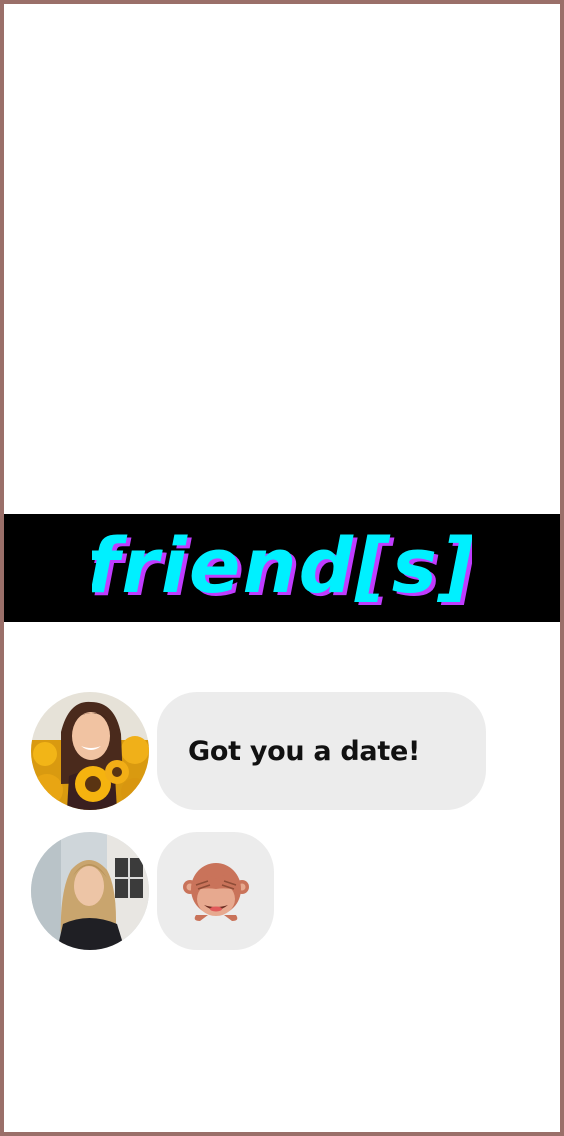  I want to click on message-row: Got you a date!, so click(258, 751).